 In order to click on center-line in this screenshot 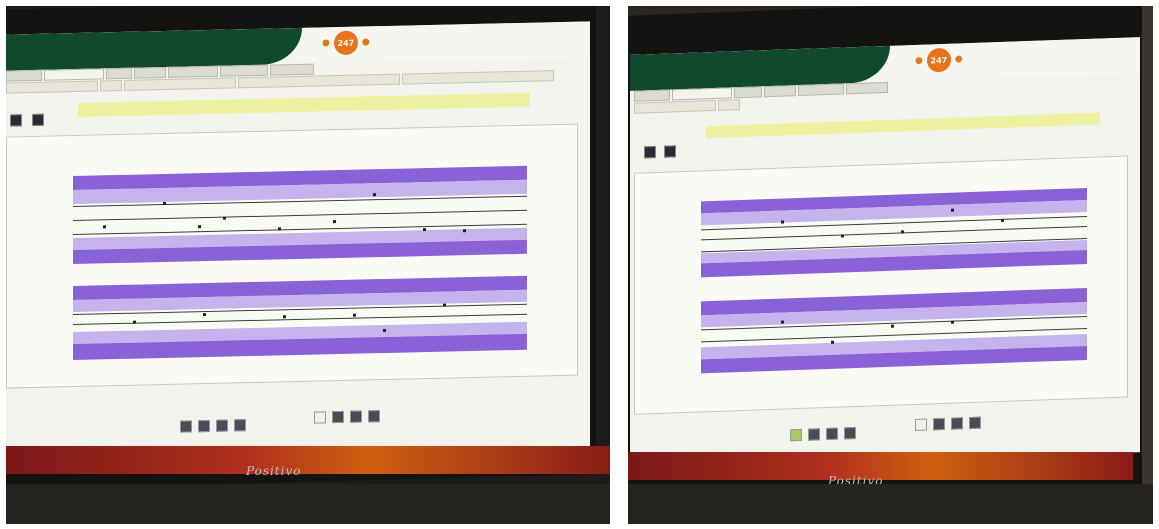, I will do `click(300, 215)`.